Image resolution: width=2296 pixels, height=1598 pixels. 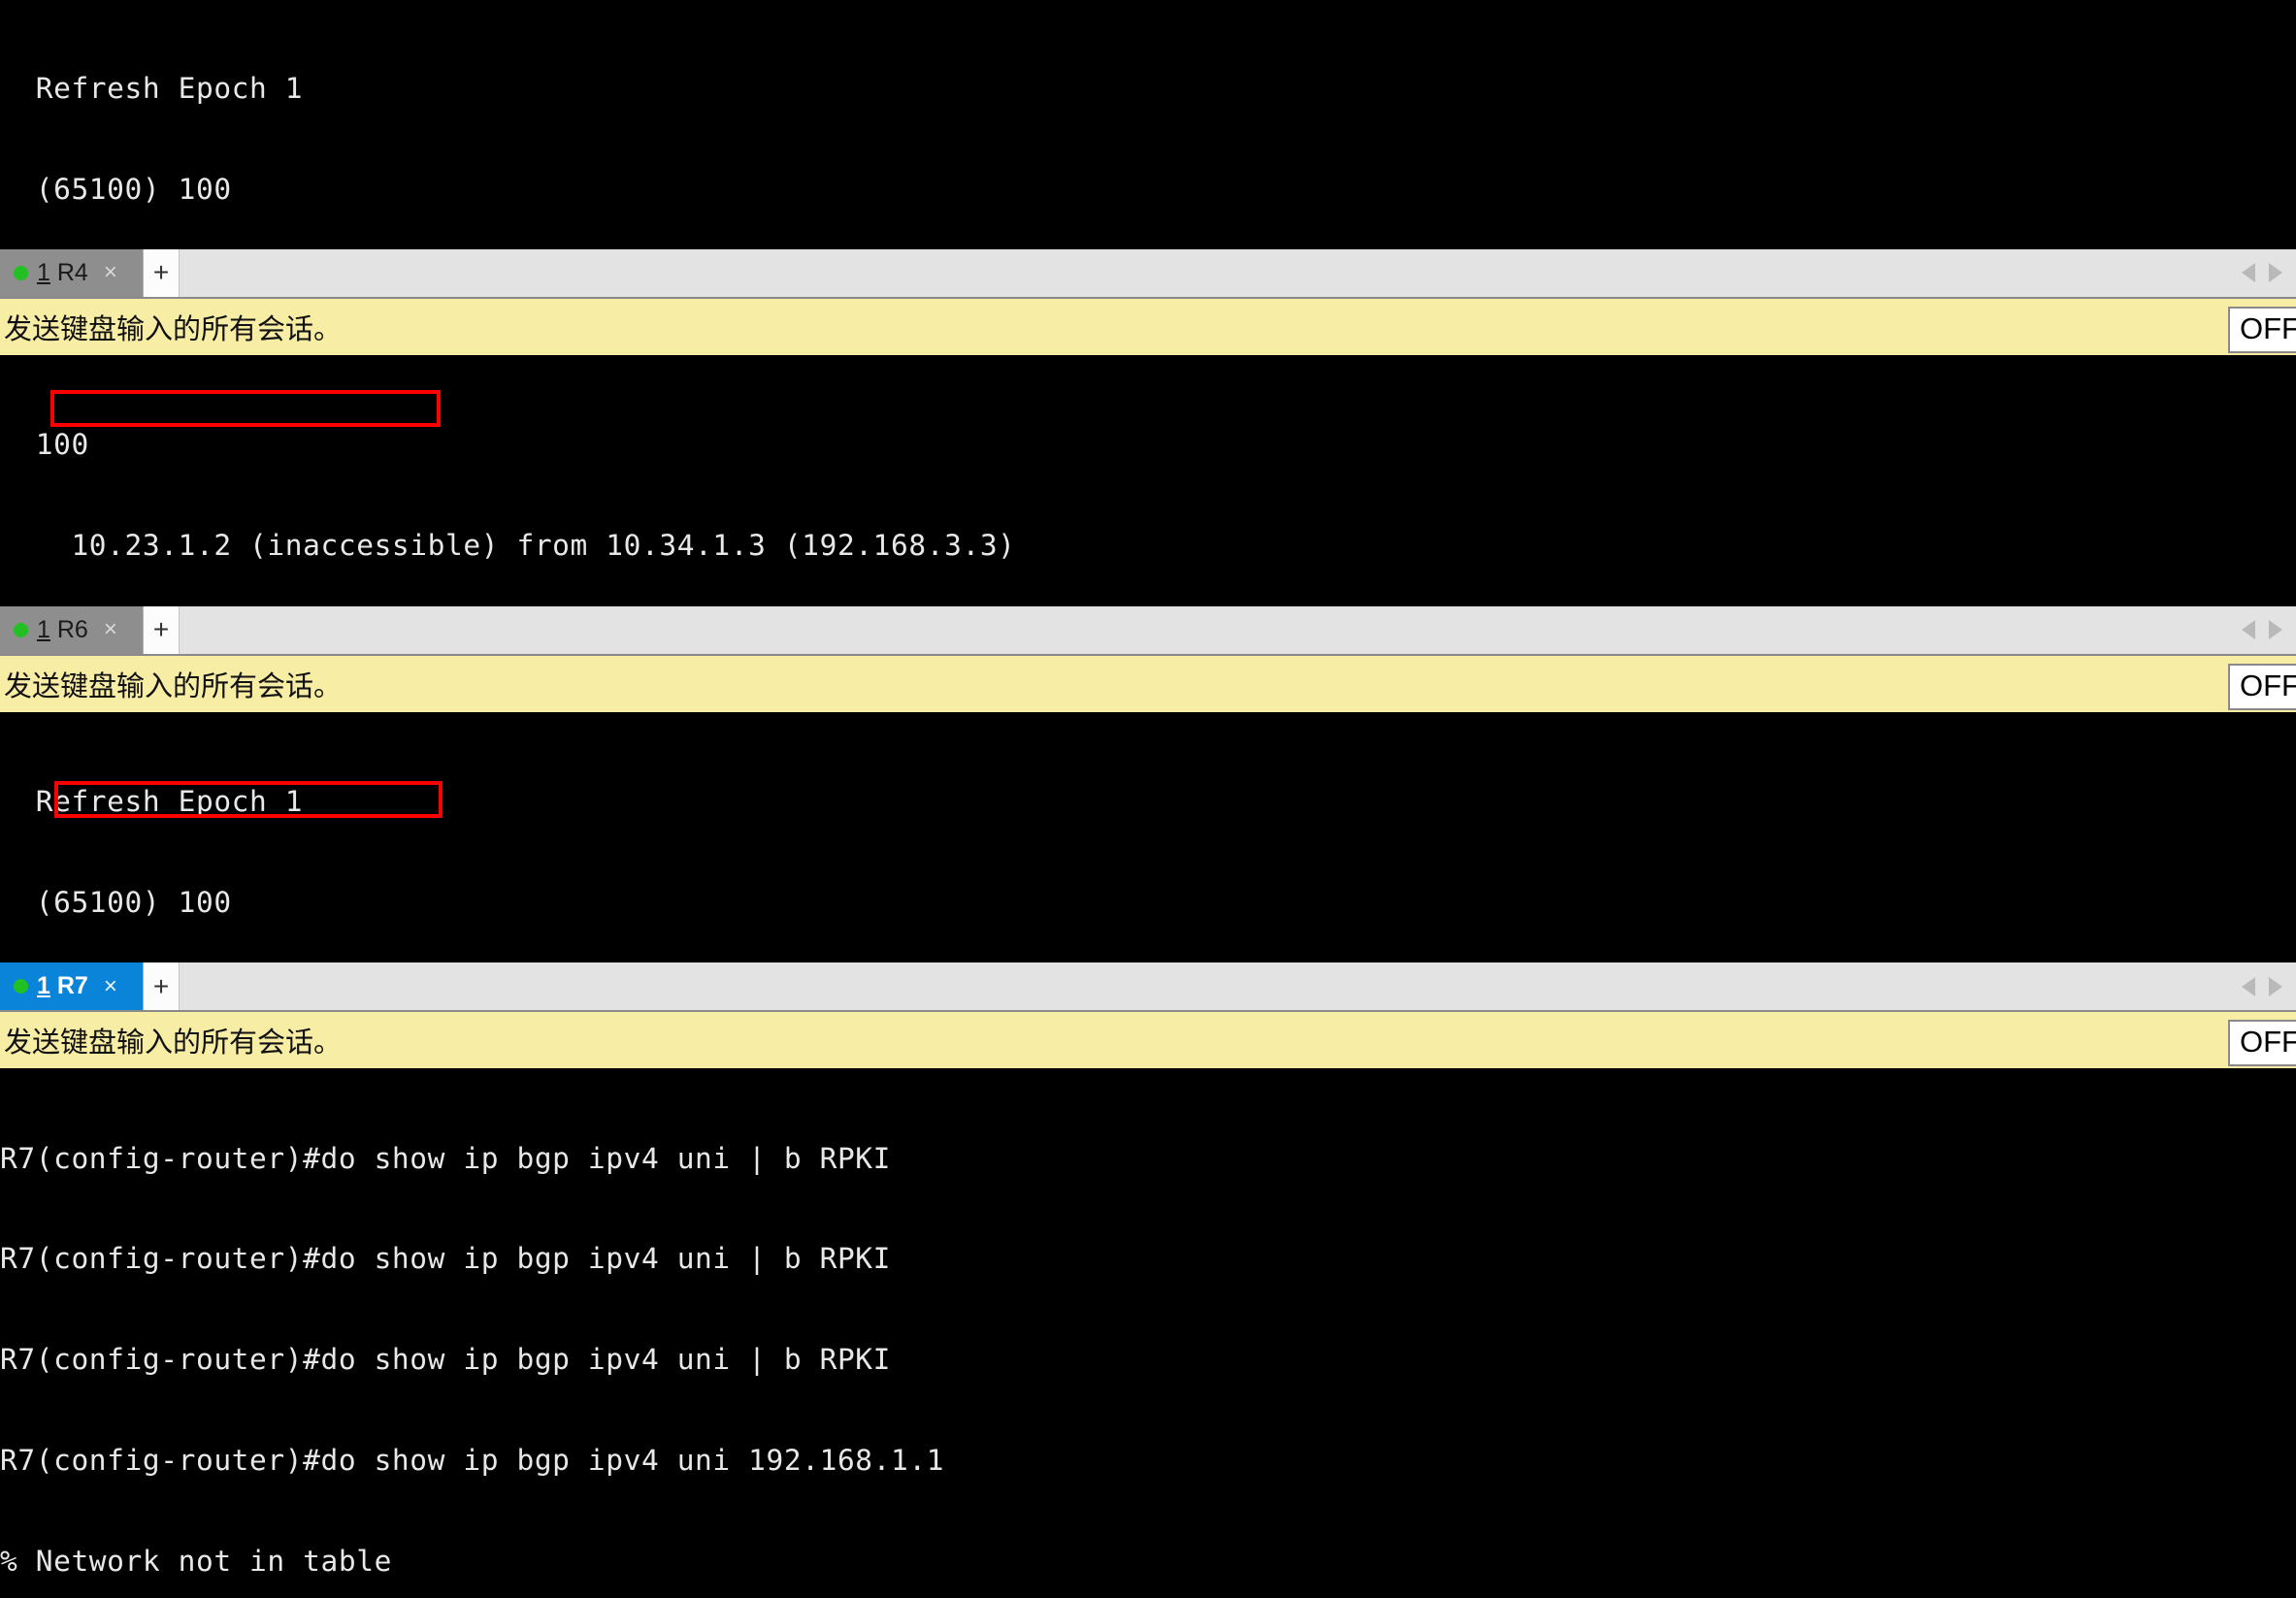 I want to click on terminal-line: 100, so click(x=44, y=445).